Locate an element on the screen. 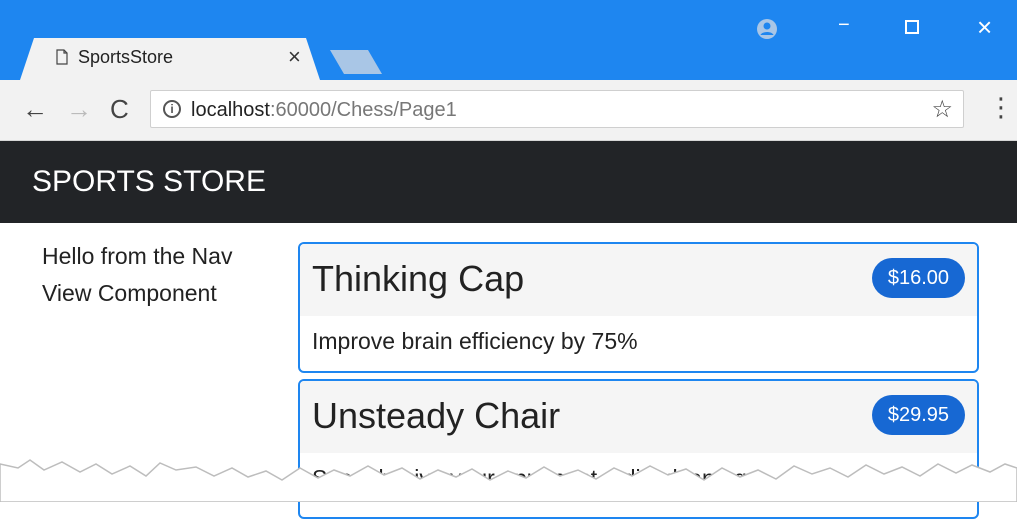  maximize-button is located at coordinates (912, 27).